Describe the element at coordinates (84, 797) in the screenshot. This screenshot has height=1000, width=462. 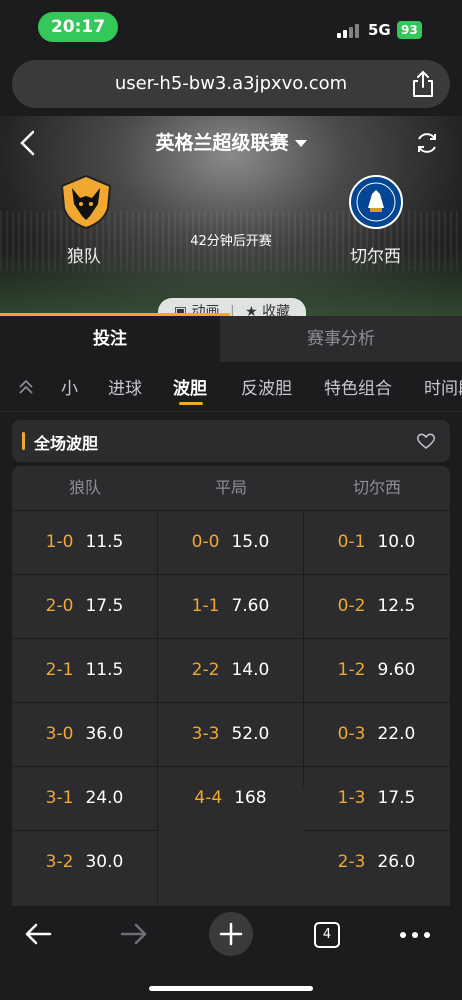
I see `odds-cell: 3-1 24.0` at that location.